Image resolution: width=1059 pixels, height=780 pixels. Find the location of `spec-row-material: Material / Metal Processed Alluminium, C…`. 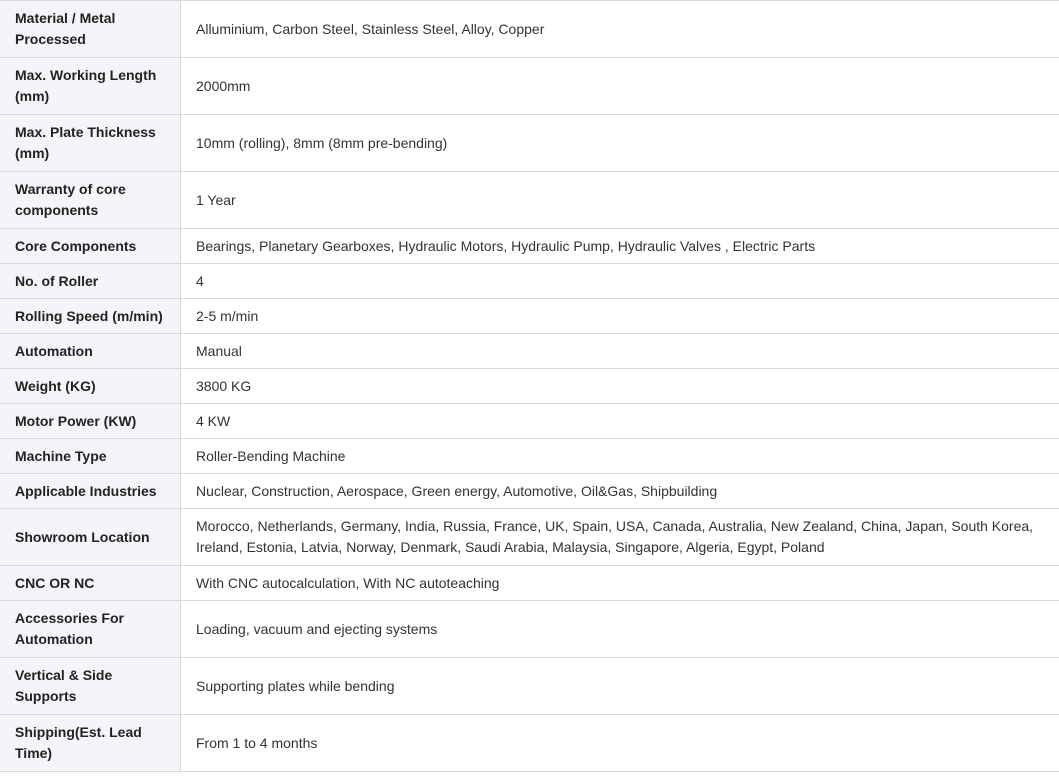

spec-row-material: Material / Metal Processed Alluminium, C… is located at coordinates (529, 29).